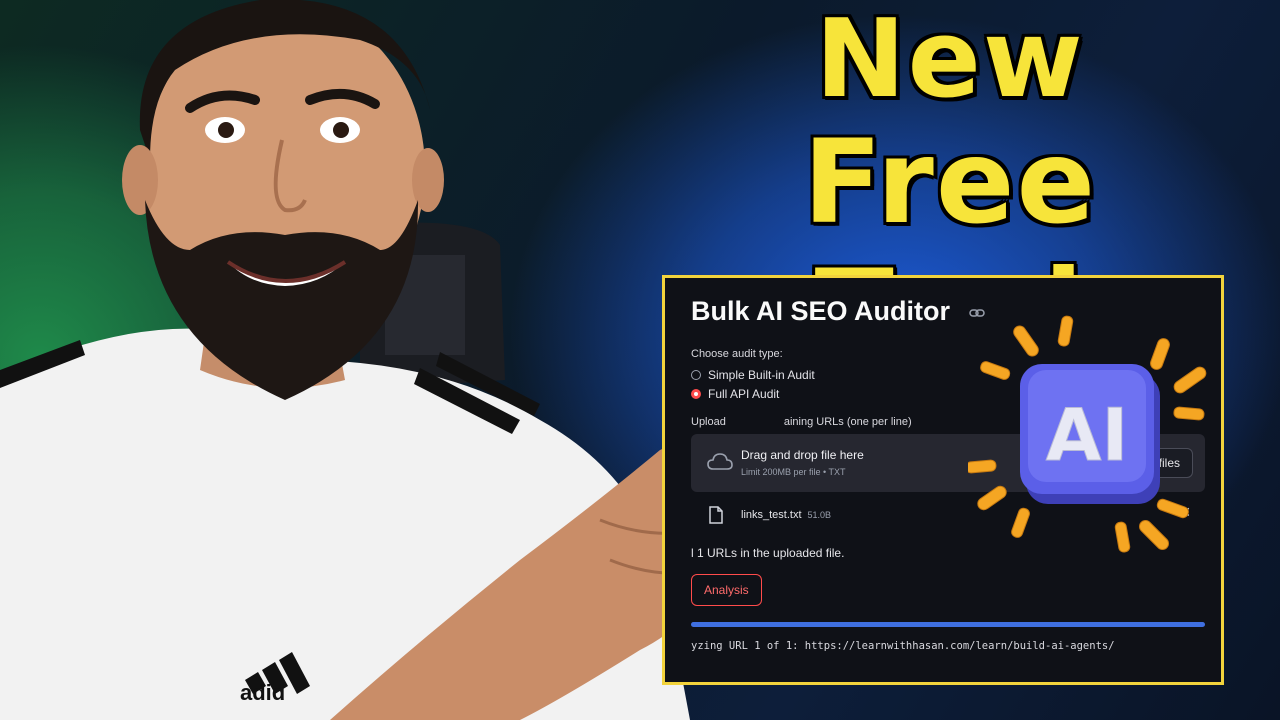  Describe the element at coordinates (761, 375) in the screenshot. I see `radio-label: Simple Built-in Audit` at that location.